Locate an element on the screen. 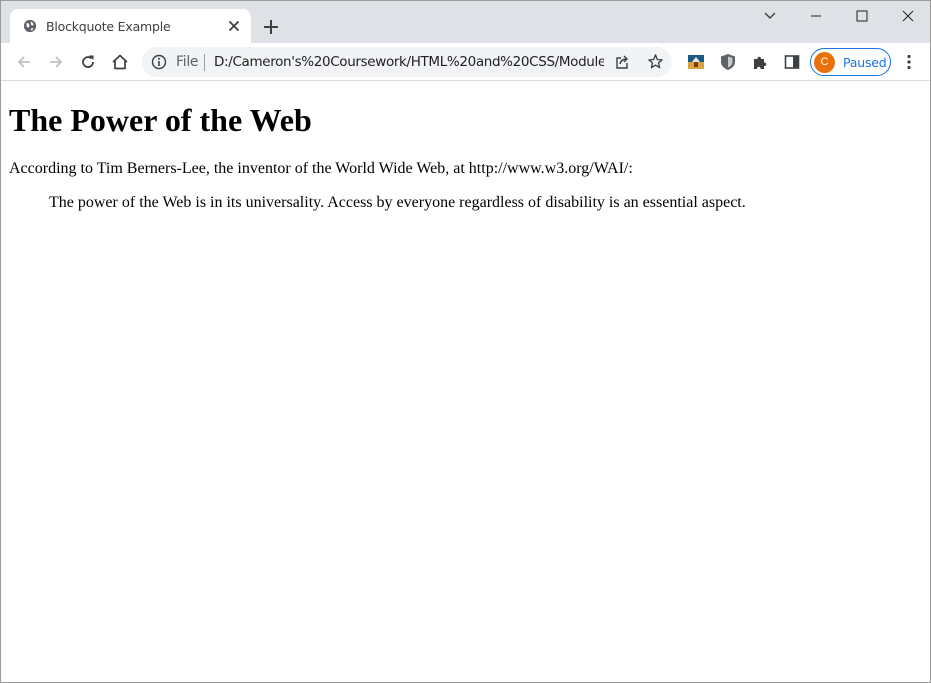 This screenshot has height=683, width=931. minimize-icon is located at coordinates (816, 16).